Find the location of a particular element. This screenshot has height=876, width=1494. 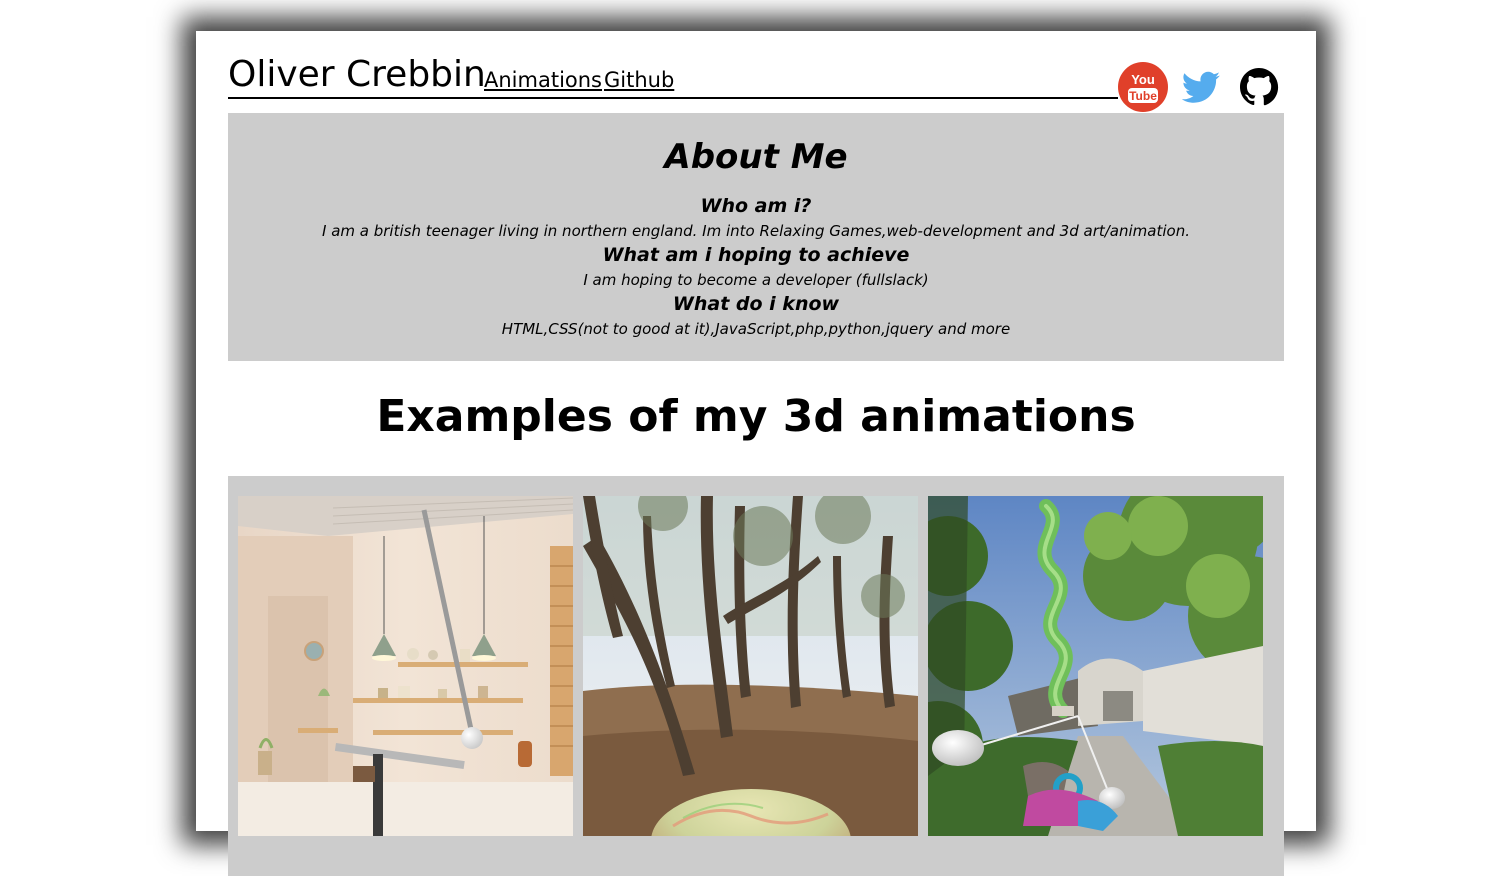

twitter-link is located at coordinates (1201, 87).